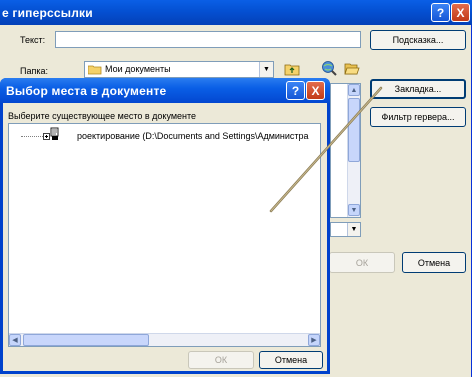  What do you see at coordinates (354, 90) in the screenshot?
I see `scroll-up-arrow-icon: ▲` at bounding box center [354, 90].